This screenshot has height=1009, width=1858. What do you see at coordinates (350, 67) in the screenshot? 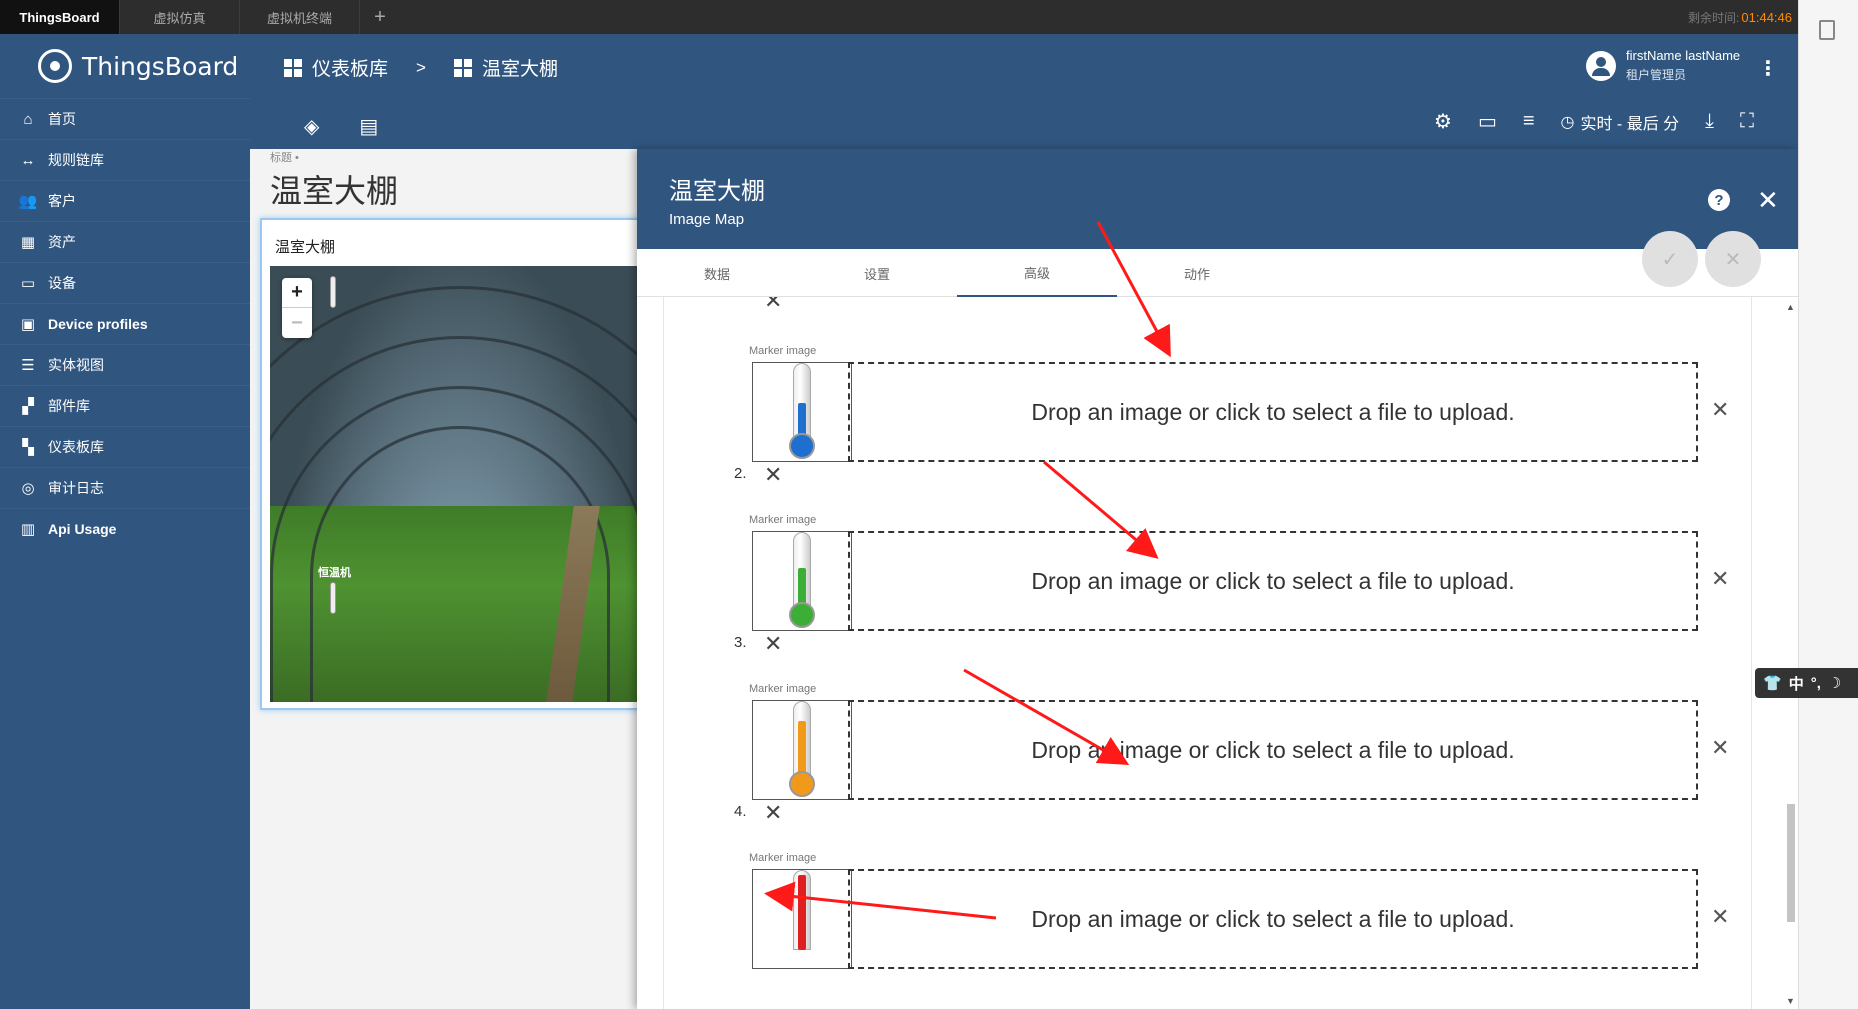
I see `breadcrumb-parent: 仪表板库` at bounding box center [350, 67].